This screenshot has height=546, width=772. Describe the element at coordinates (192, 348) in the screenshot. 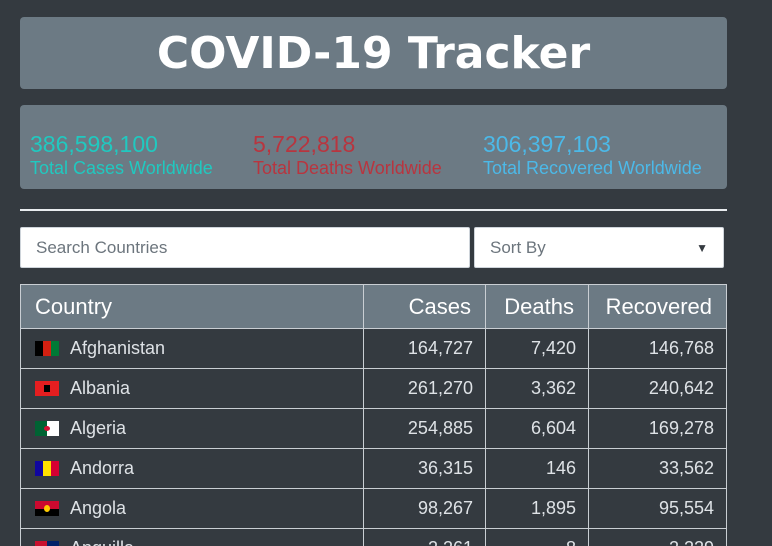

I see `country-cell: Afghanistan` at that location.